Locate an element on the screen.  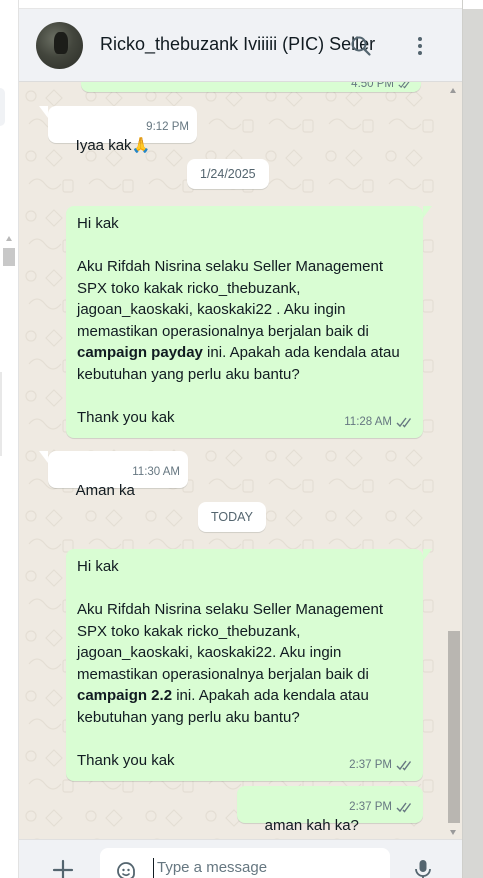
message-bubble-incoming: Iyaa kak🙏 9:12 PM is located at coordinates (122, 130).